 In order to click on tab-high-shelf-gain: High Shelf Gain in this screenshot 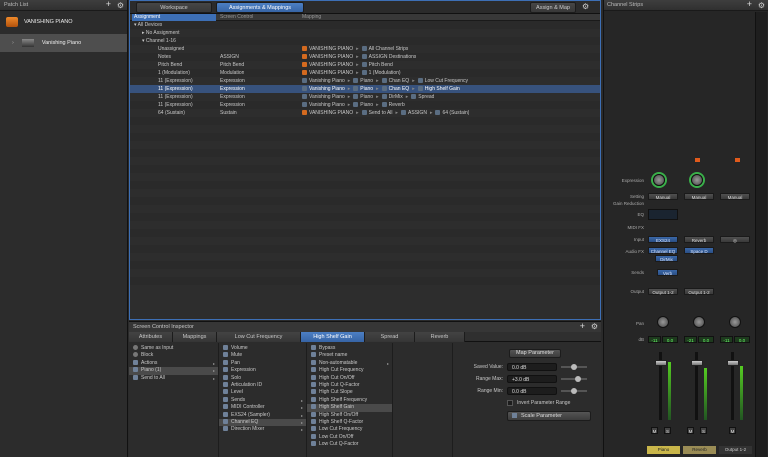, I will do `click(333, 337)`.